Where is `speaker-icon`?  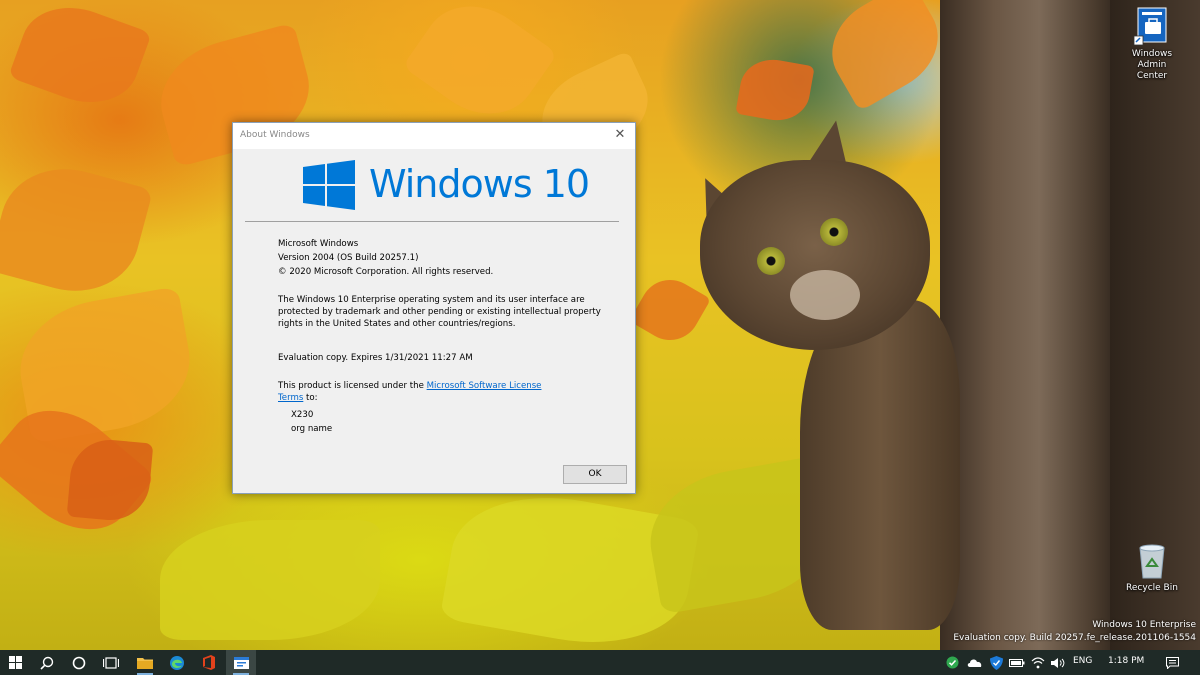
speaker-icon is located at coordinates (1058, 662).